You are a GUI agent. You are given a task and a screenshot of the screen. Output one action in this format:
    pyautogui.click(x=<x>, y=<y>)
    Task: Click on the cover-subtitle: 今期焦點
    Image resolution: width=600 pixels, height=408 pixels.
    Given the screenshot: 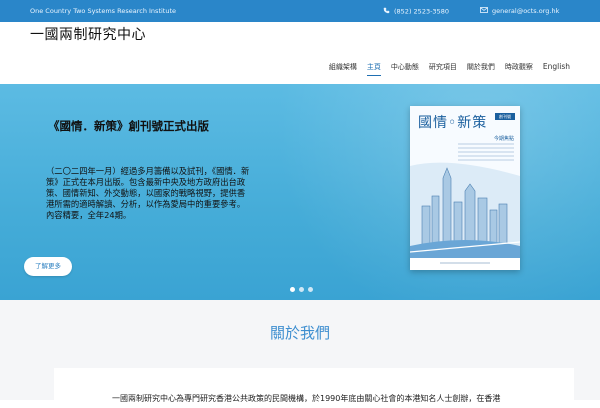 What is the action you would take?
    pyautogui.click(x=503, y=139)
    